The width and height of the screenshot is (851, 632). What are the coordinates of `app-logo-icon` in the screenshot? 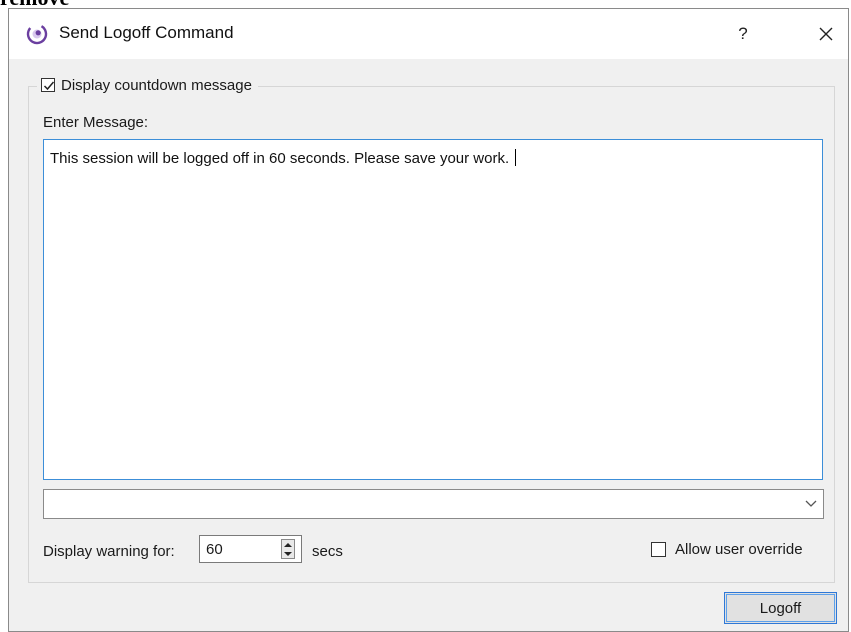 It's located at (37, 34).